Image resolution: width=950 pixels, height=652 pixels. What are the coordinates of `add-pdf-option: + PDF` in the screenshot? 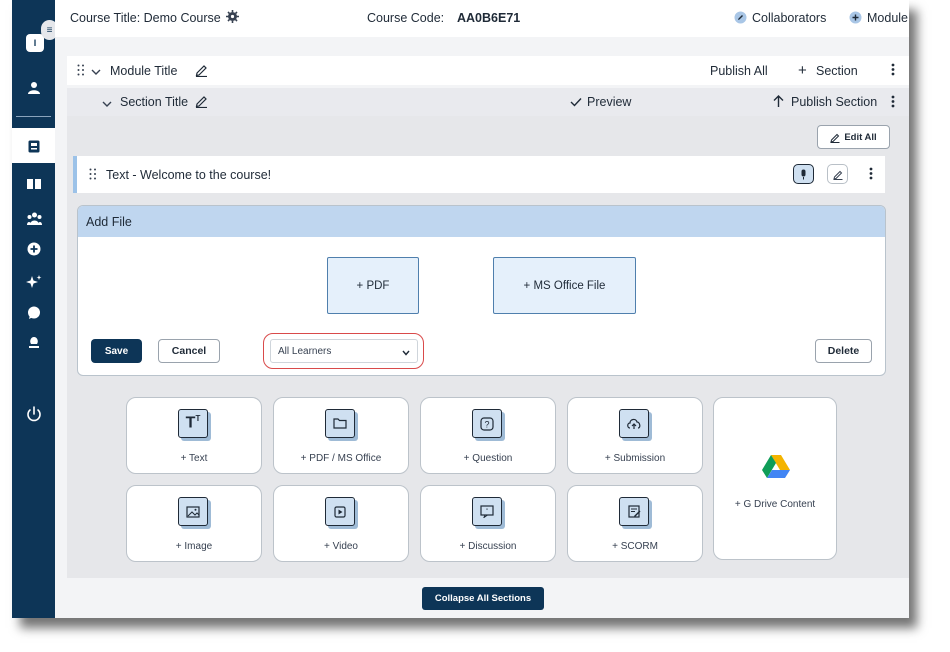 It's located at (373, 285).